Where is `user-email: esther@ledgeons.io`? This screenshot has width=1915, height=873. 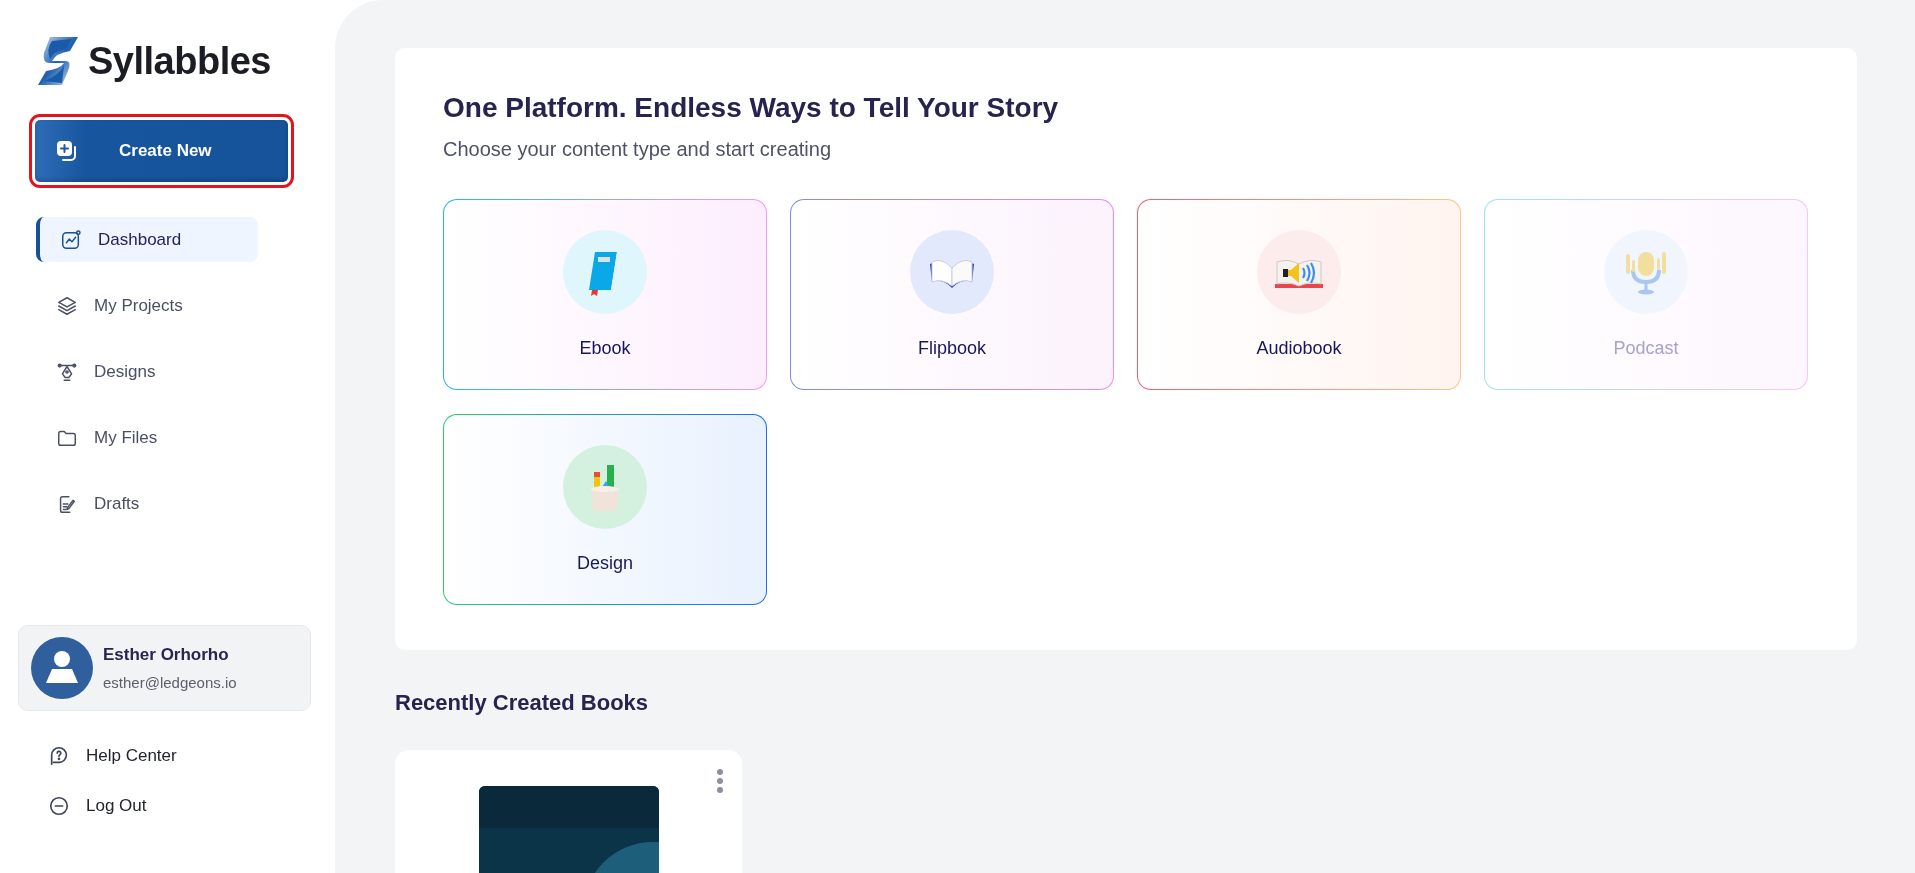 user-email: esther@ledgeons.io is located at coordinates (170, 682).